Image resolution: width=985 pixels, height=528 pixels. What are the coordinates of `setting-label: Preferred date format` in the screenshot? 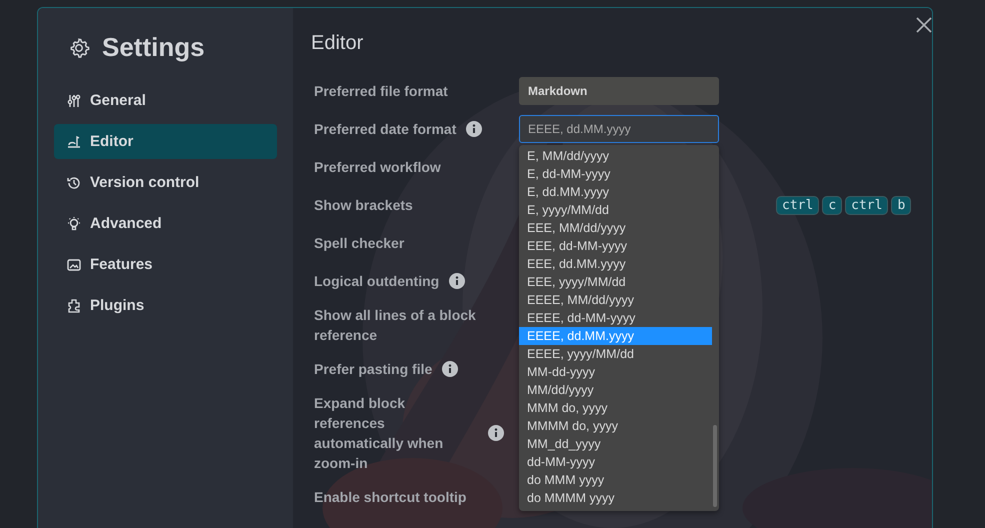 It's located at (385, 129).